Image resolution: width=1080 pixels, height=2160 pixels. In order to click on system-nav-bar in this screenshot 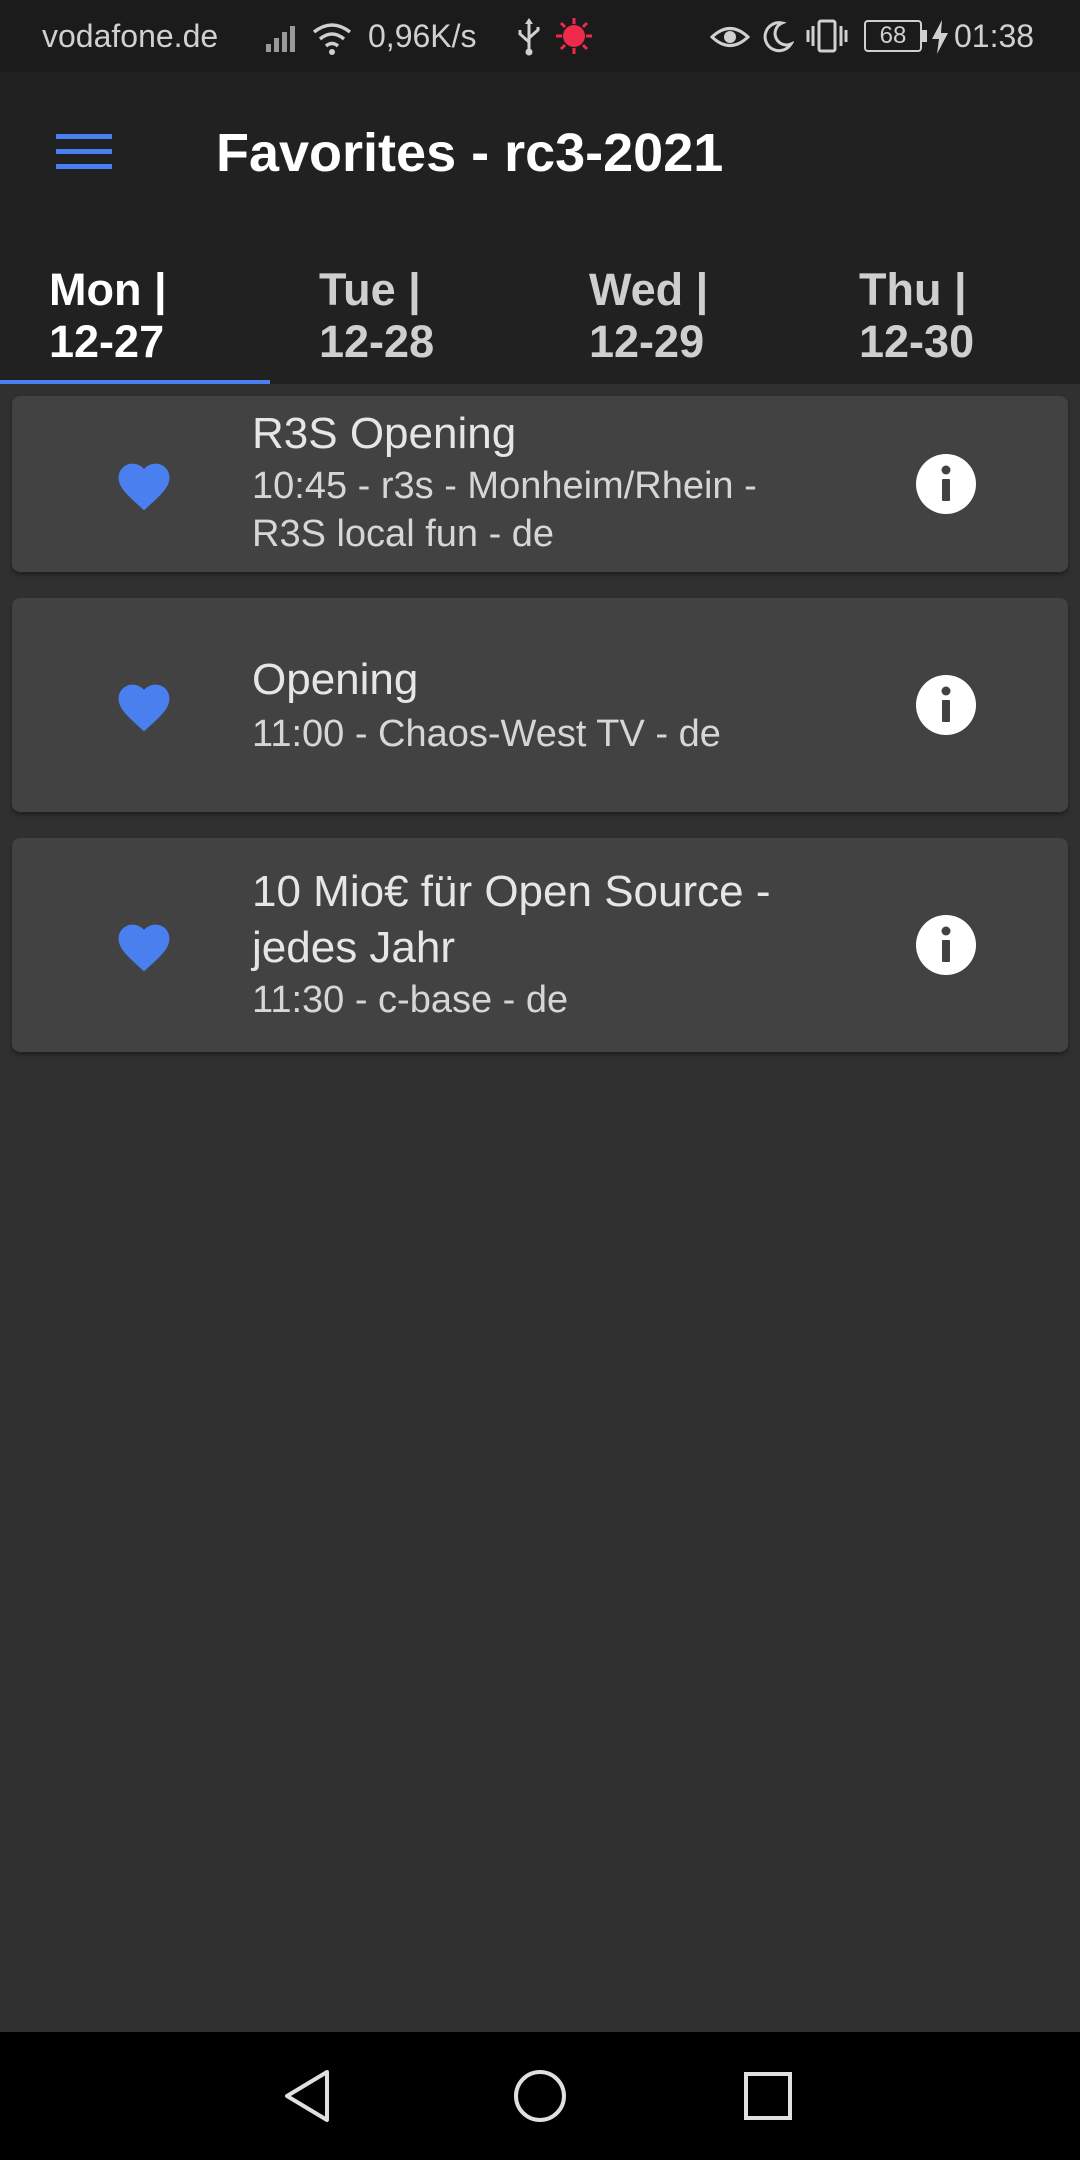, I will do `click(540, 2096)`.